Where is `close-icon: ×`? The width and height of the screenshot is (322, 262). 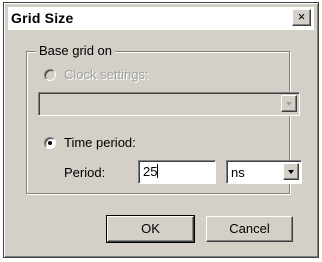 close-icon: × is located at coordinates (301, 16).